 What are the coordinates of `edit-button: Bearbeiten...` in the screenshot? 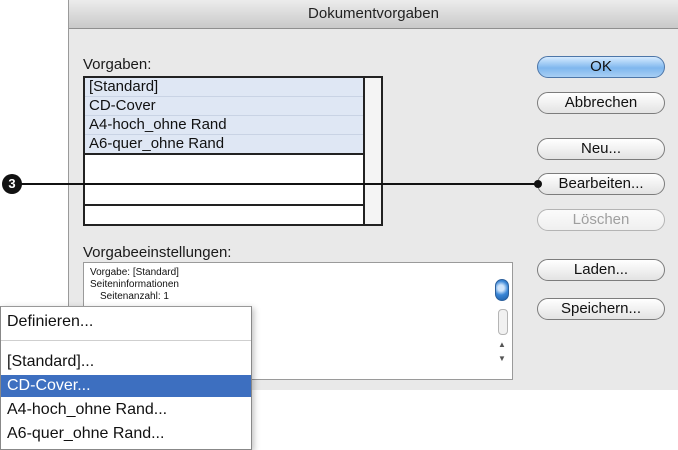 It's located at (601, 184).